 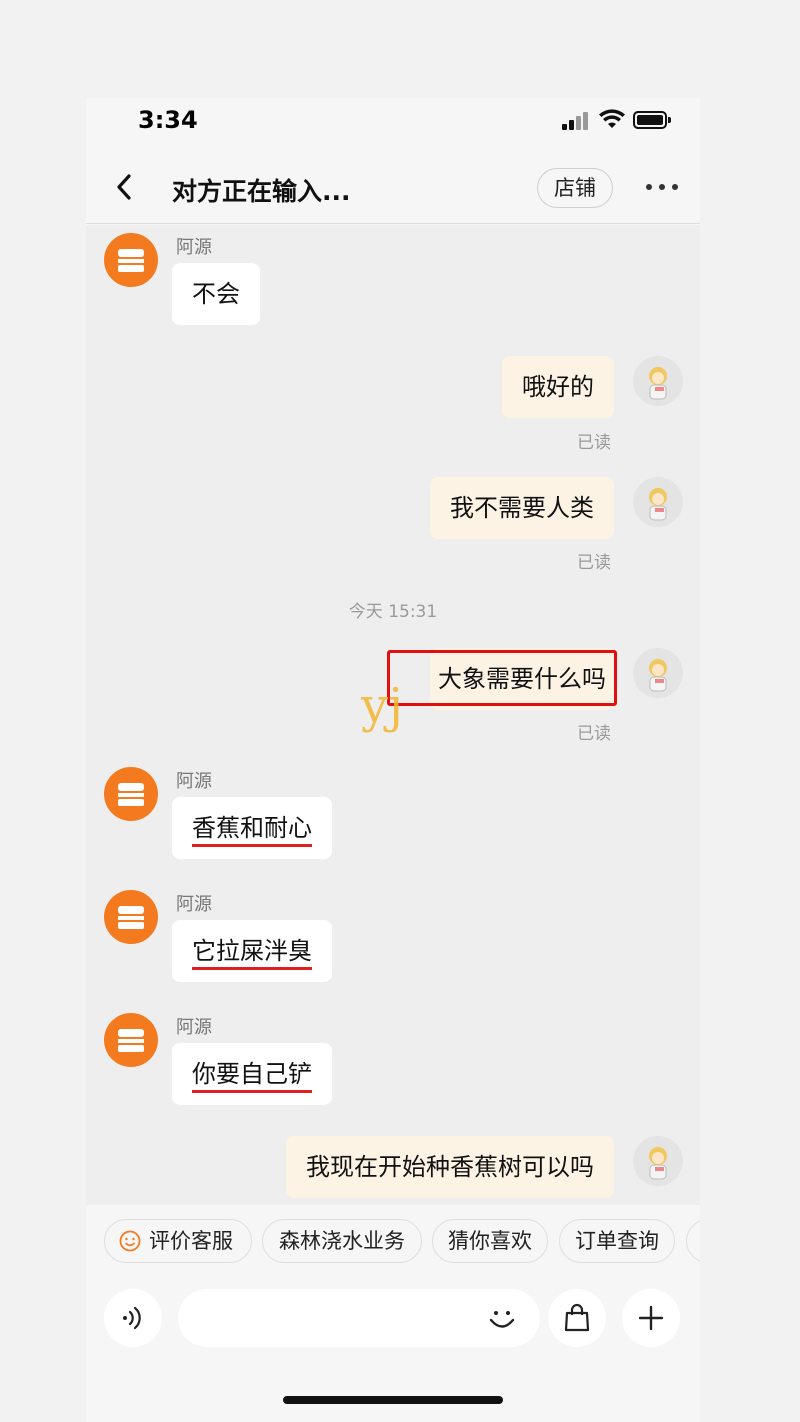 I want to click on back-icon, so click(x=125, y=187).